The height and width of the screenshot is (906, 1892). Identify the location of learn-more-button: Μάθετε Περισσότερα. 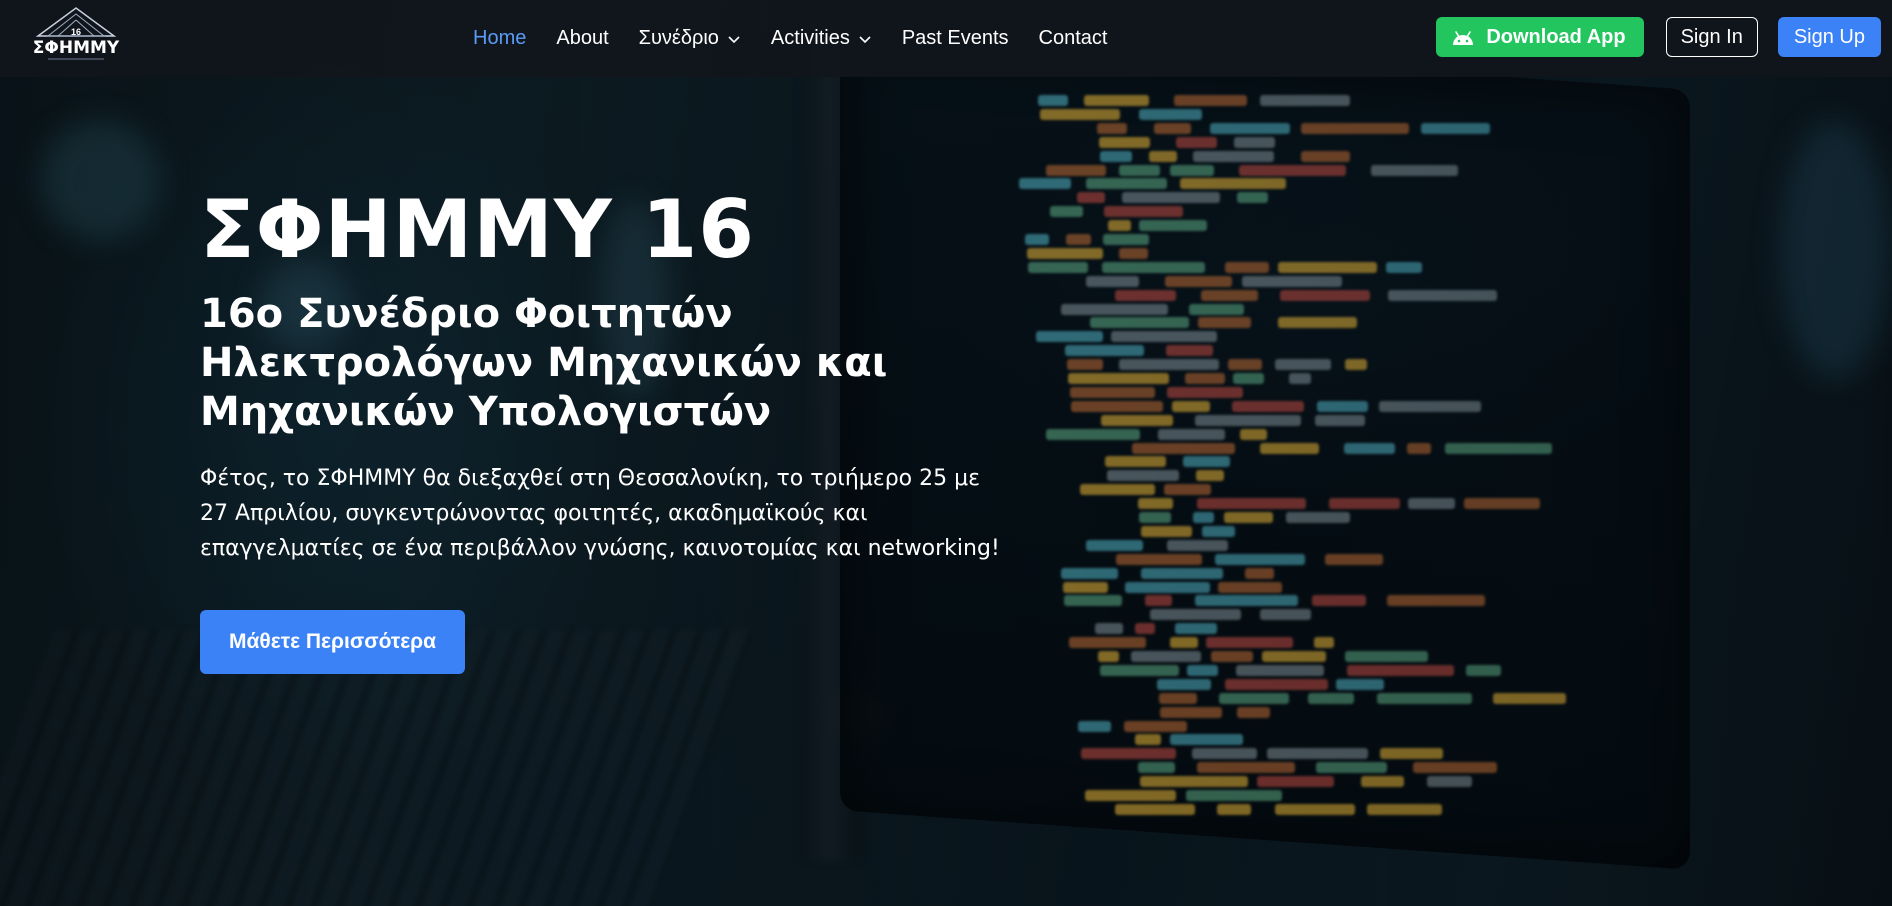
(333, 642).